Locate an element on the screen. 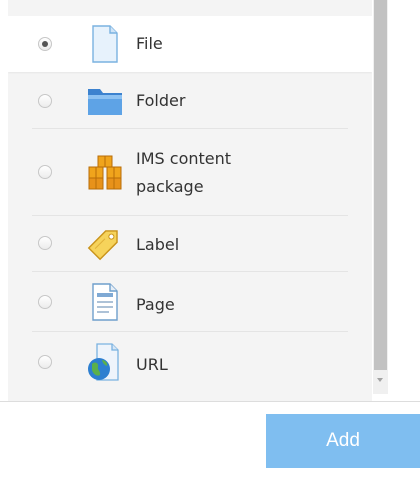  options-scrollbar is located at coordinates (380, 197).